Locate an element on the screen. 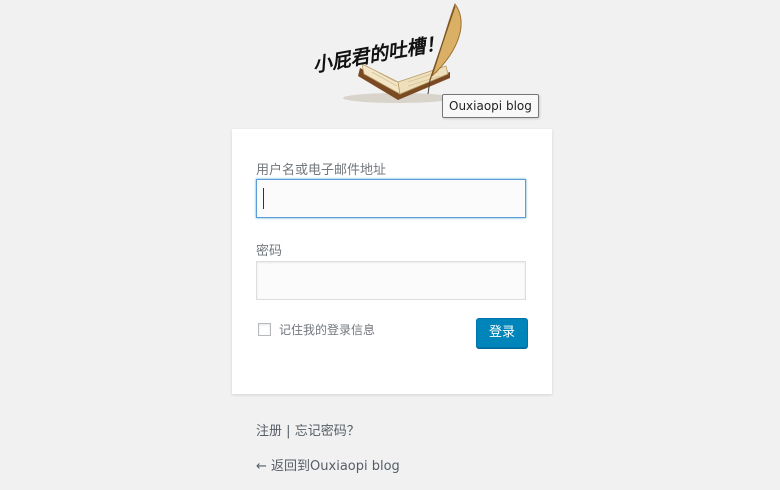 The image size is (780, 490). register-link: 注册 is located at coordinates (269, 431).